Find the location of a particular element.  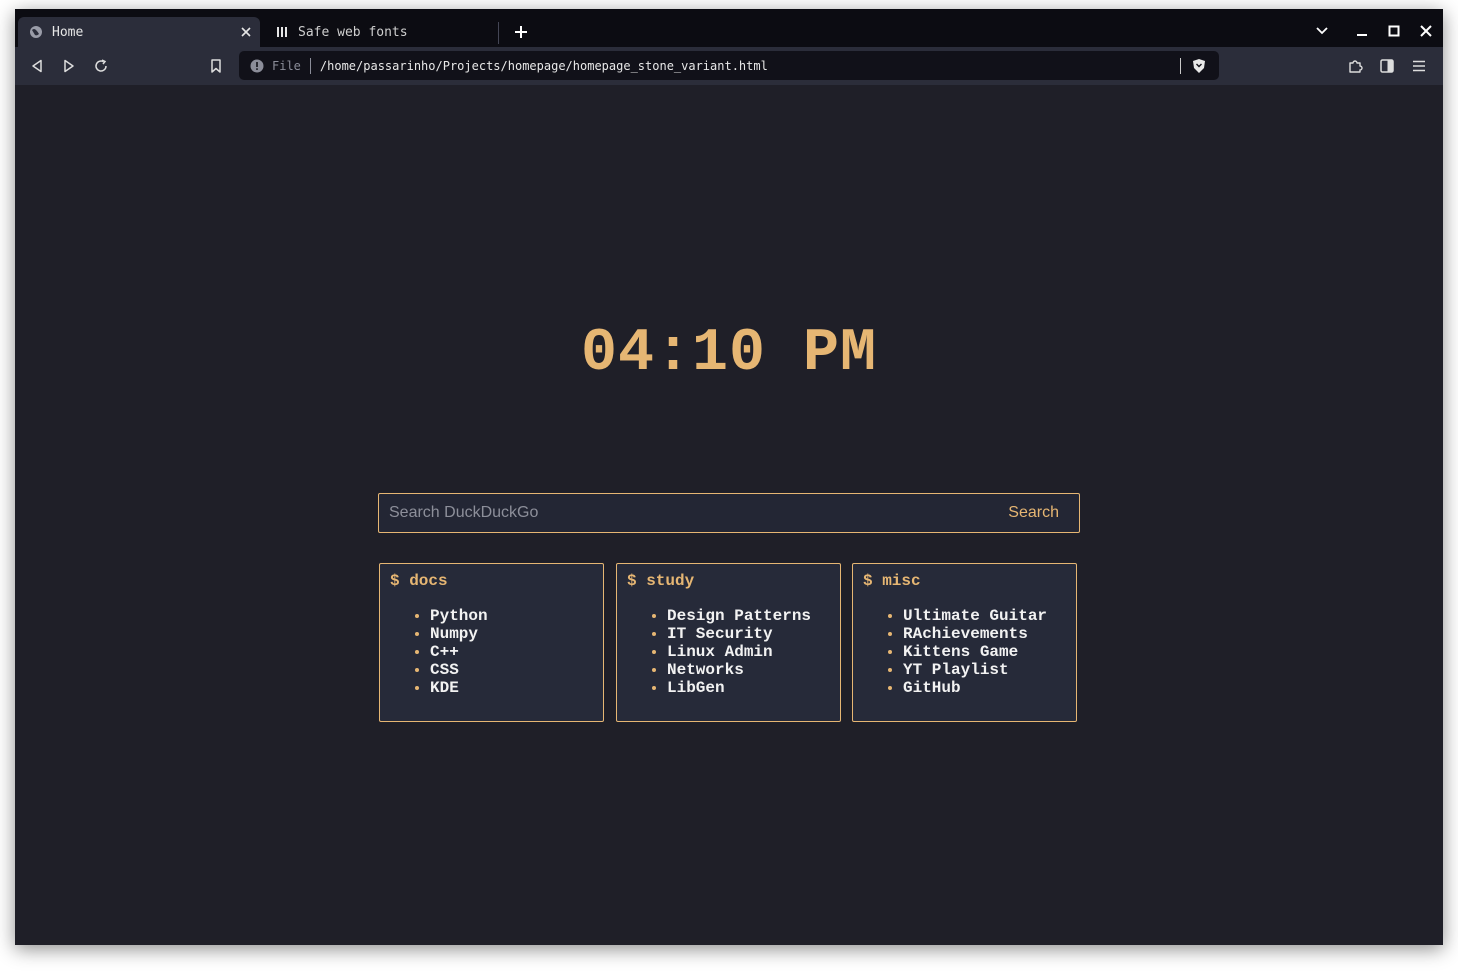

hamburger-menu-icon is located at coordinates (1419, 66).